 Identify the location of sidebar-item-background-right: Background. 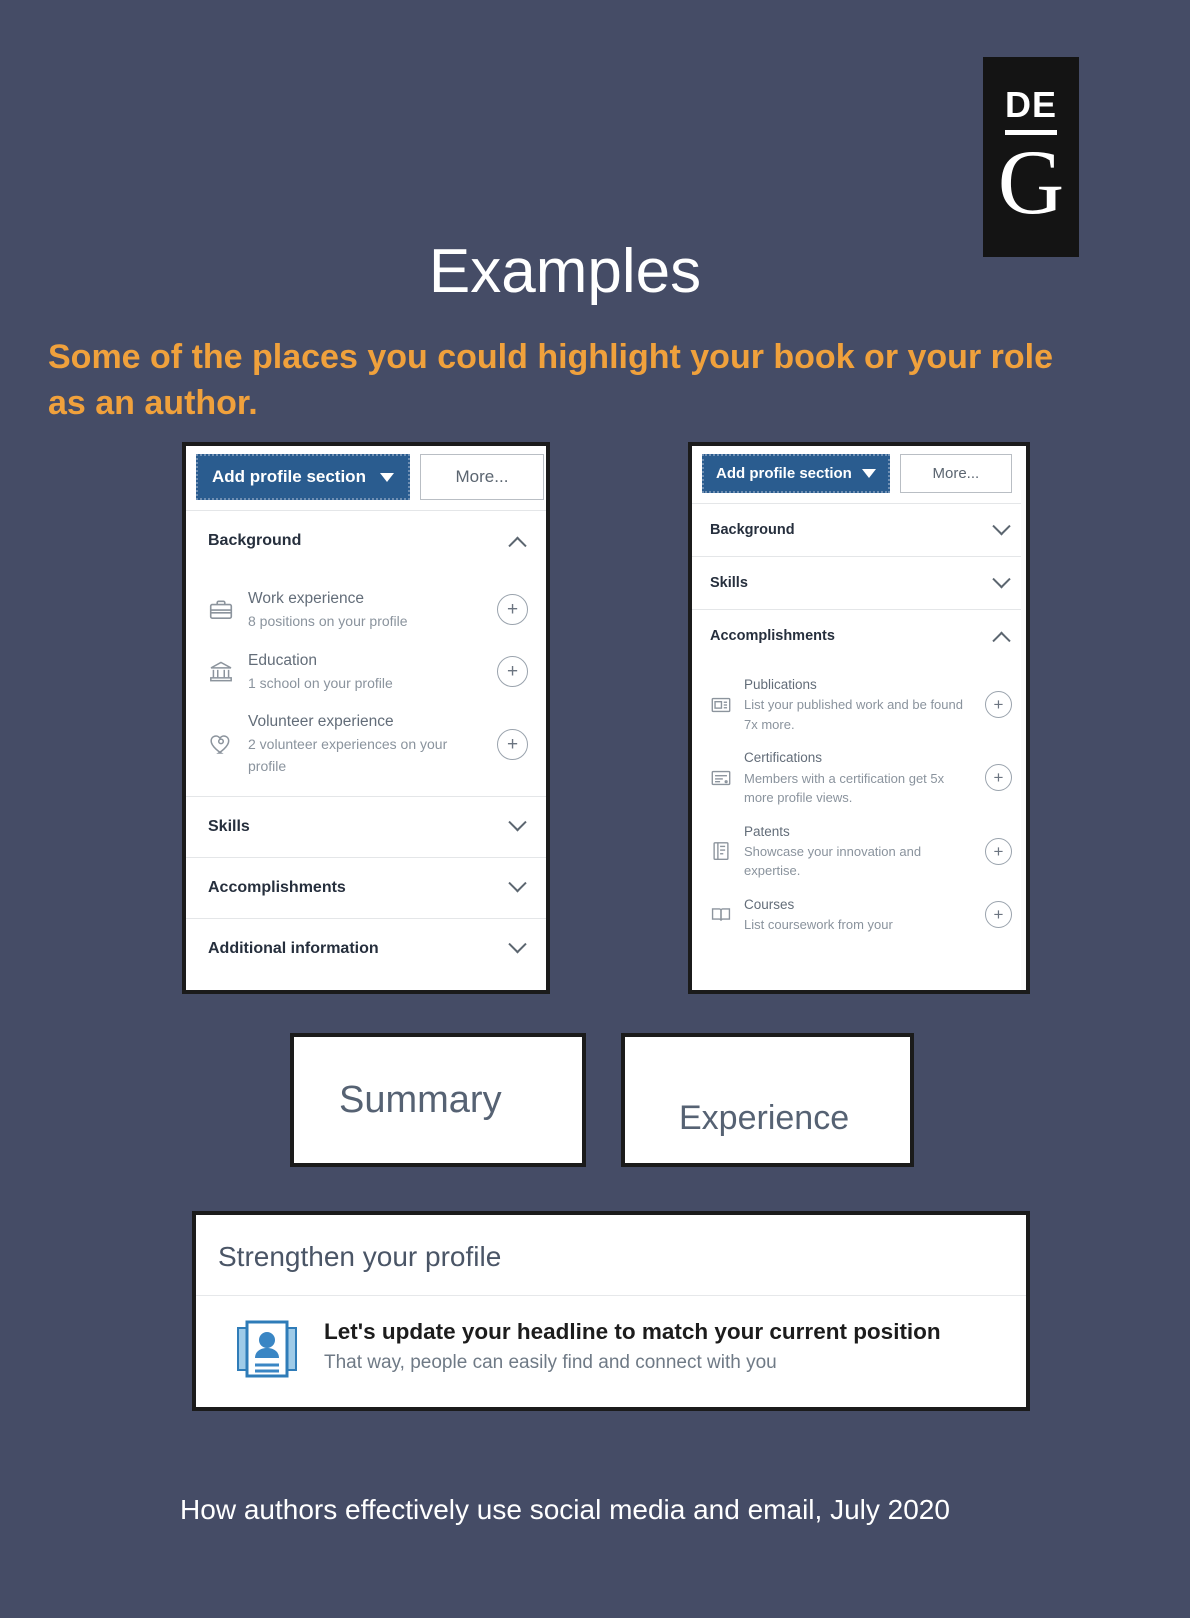
(859, 529).